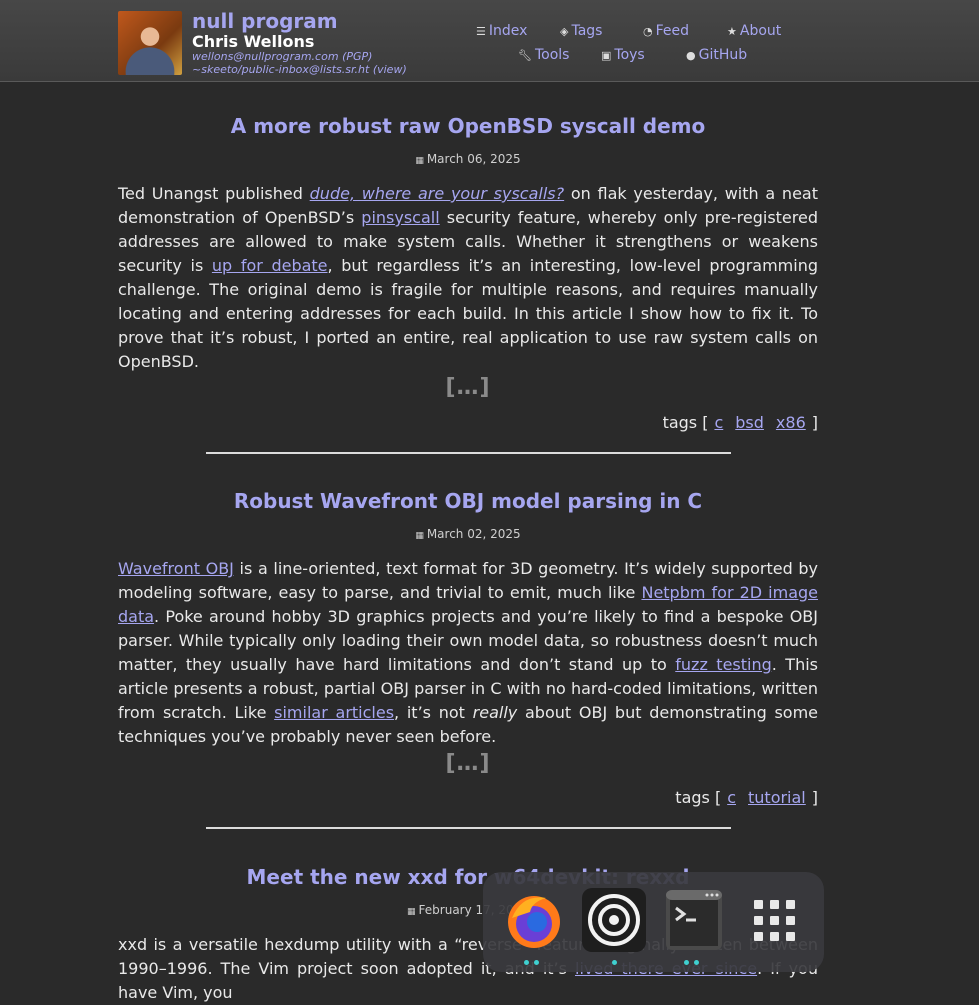  I want to click on tag-icon: ◈, so click(564, 31).